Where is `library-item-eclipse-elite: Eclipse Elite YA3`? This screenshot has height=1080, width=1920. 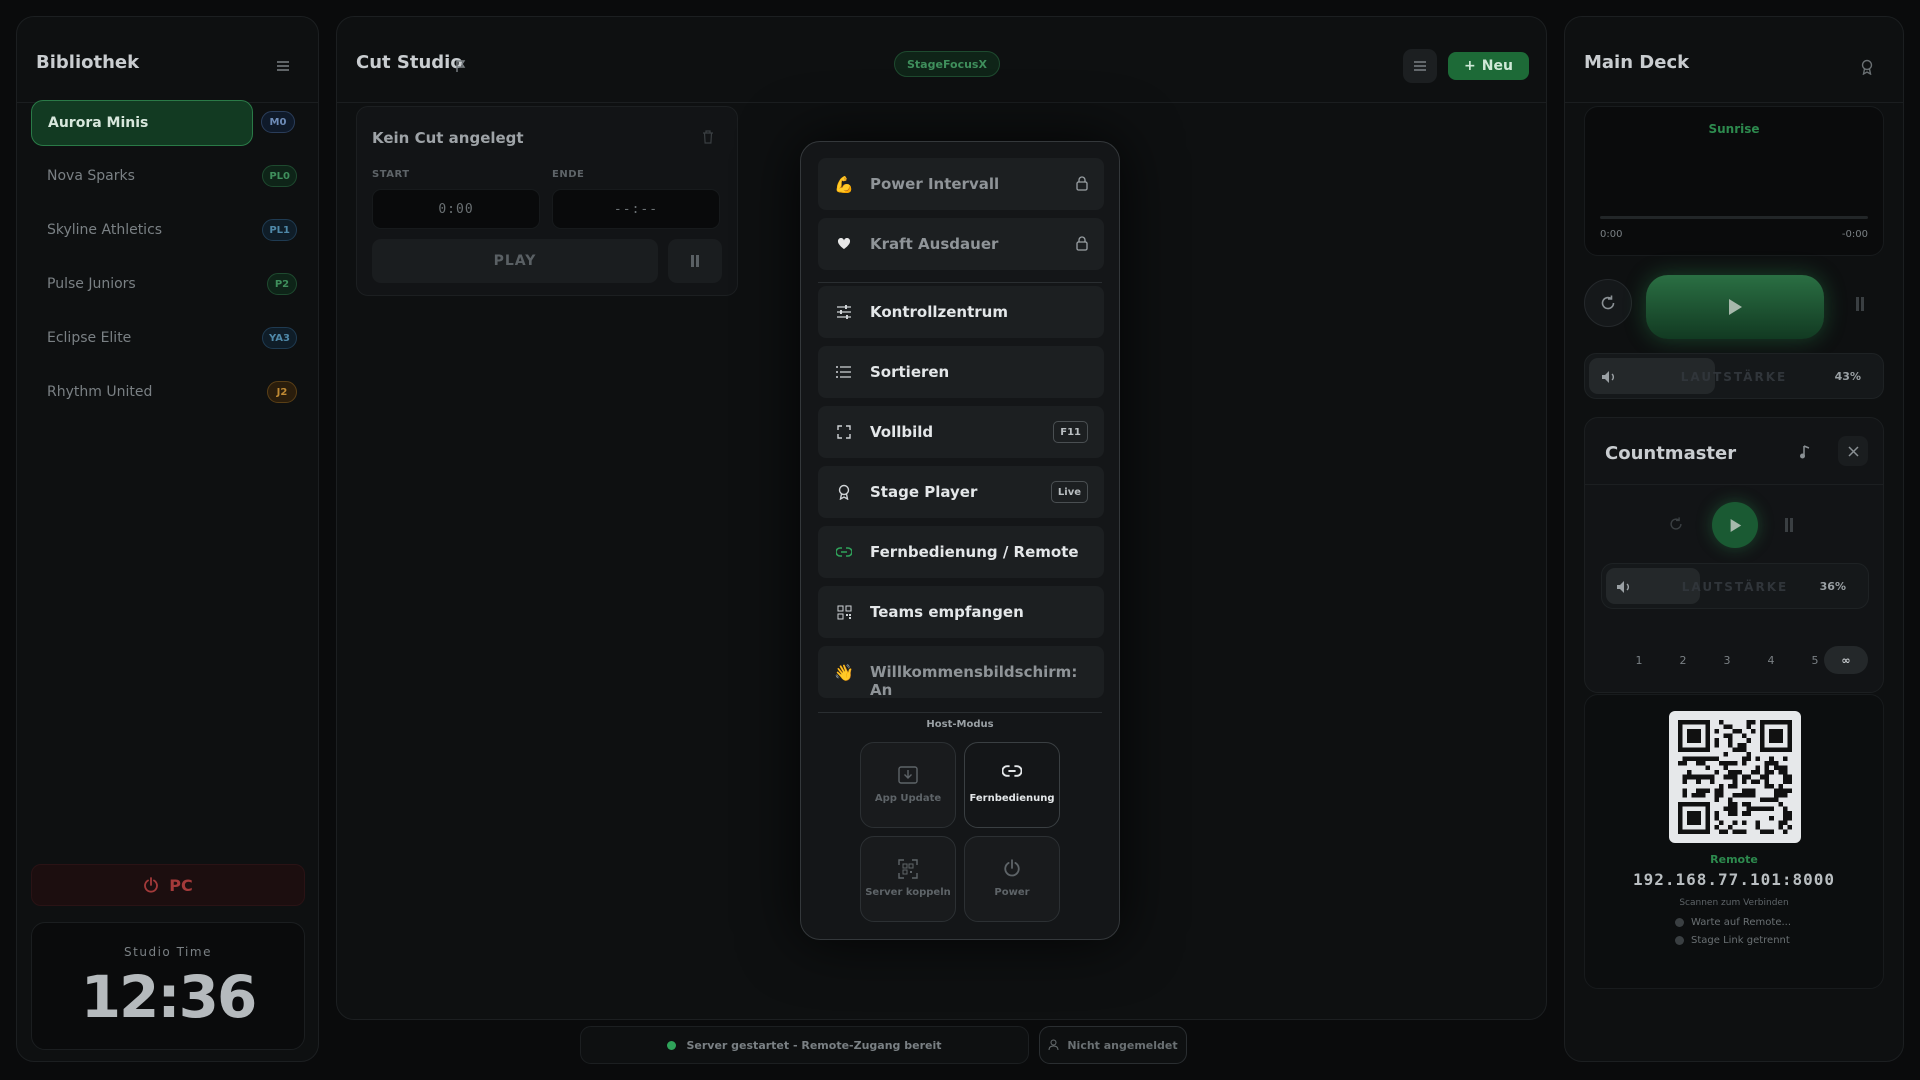 library-item-eclipse-elite: Eclipse Elite YA3 is located at coordinates (164, 339).